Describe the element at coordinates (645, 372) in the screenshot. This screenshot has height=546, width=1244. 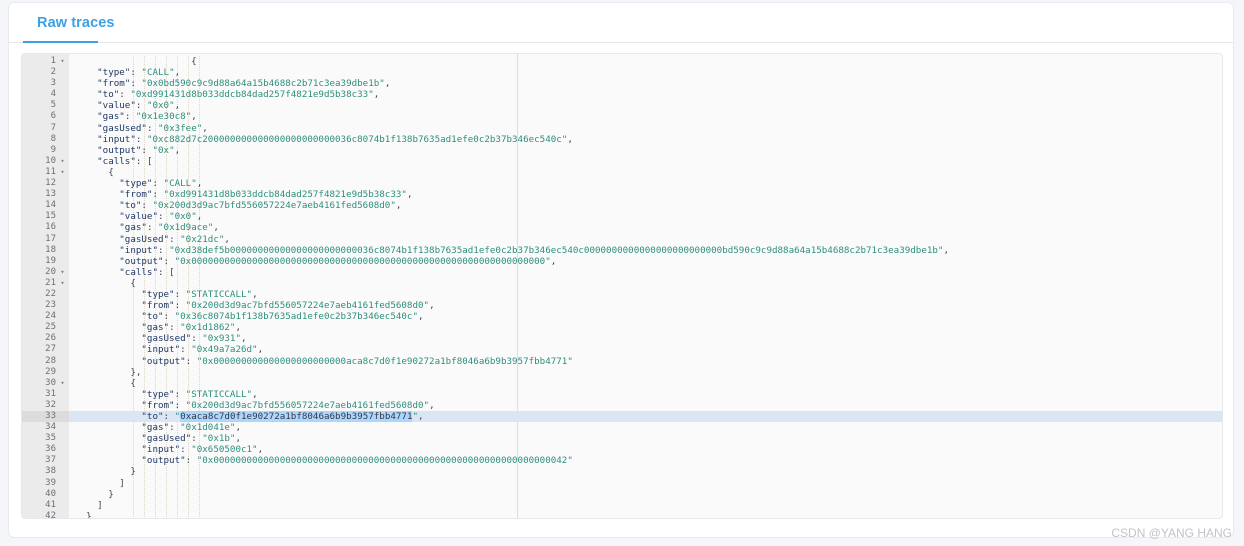
I see `code-line: },` at that location.